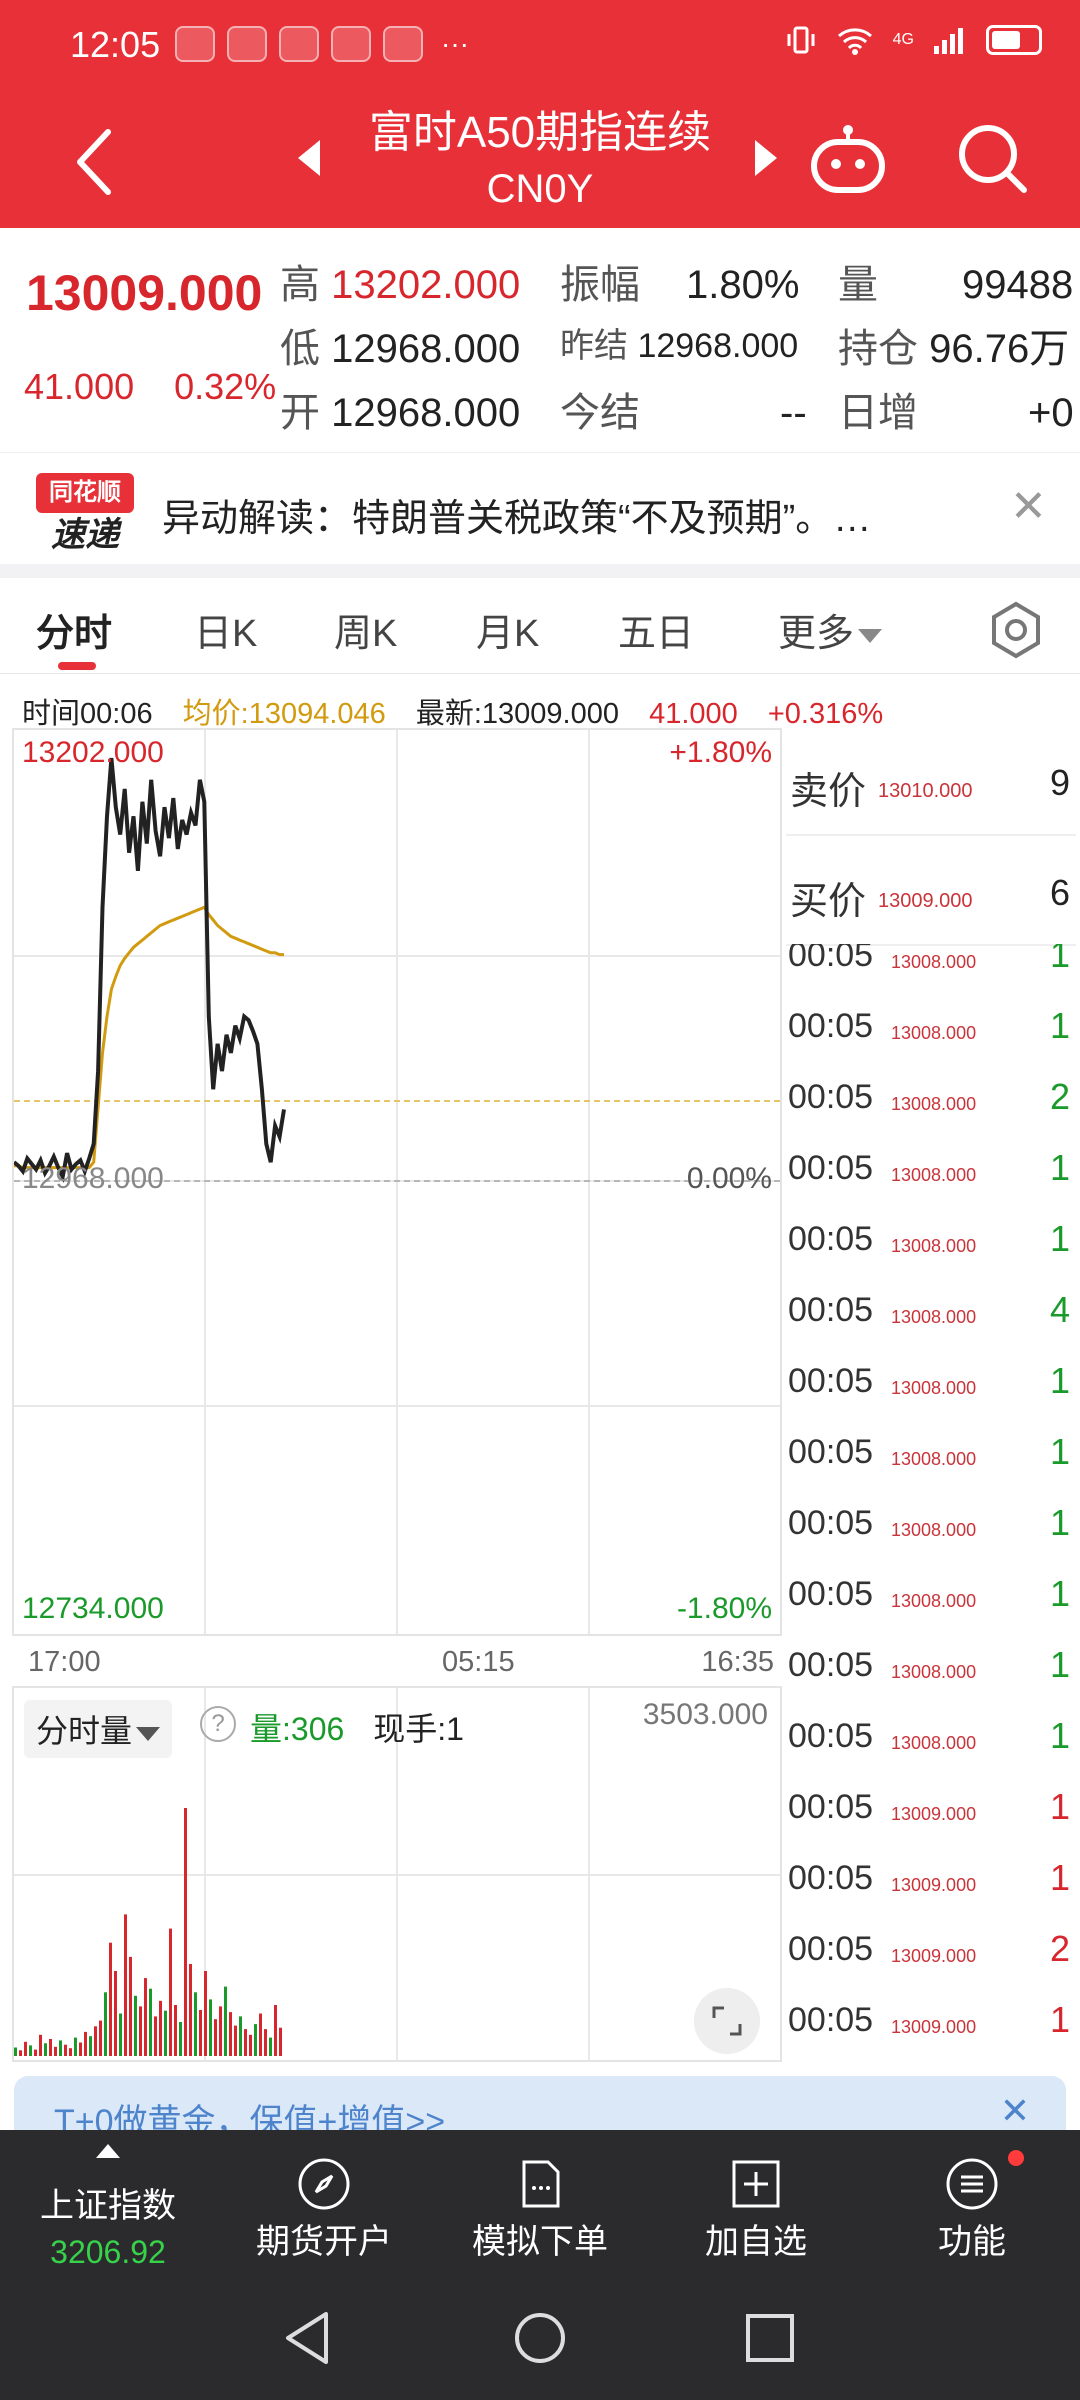 The height and width of the screenshot is (2400, 1080). What do you see at coordinates (770, 2338) in the screenshot?
I see `recents-square-icon` at bounding box center [770, 2338].